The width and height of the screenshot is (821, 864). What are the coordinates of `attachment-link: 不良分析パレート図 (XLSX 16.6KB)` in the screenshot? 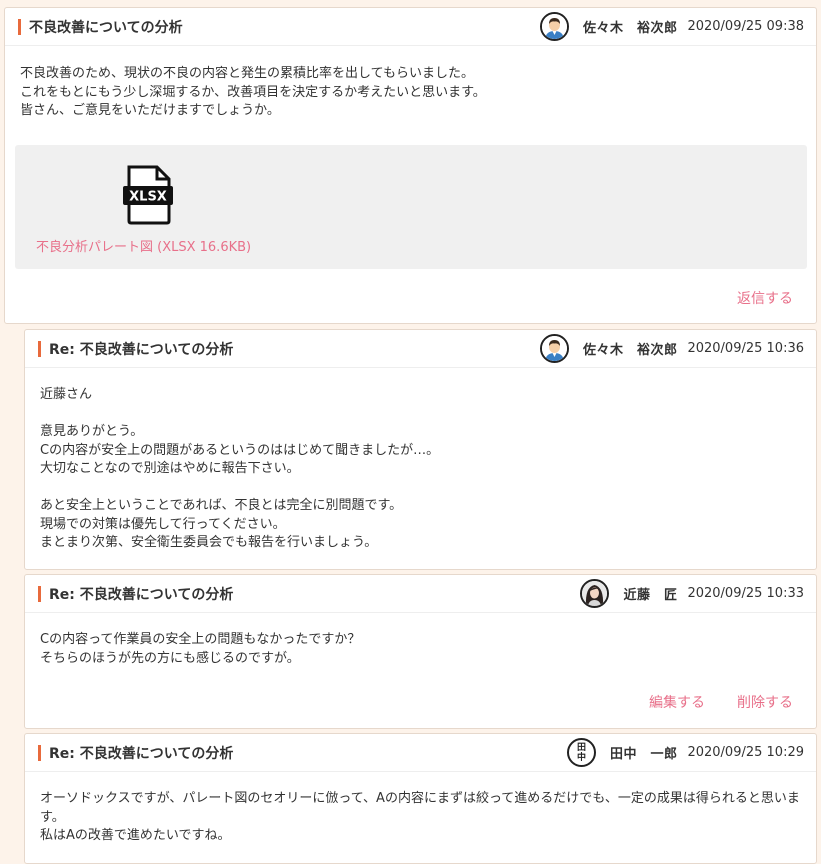 It's located at (143, 245).